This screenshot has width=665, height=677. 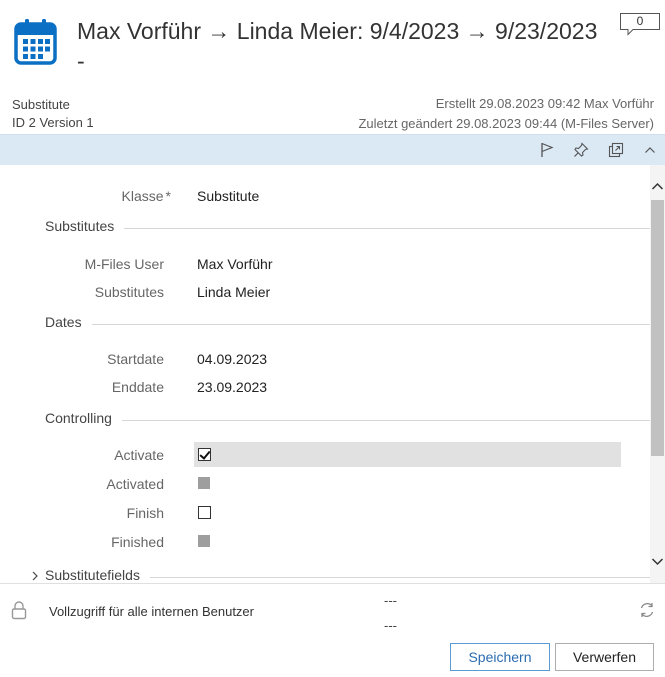 I want to click on property-label: Finish, so click(x=145, y=513).